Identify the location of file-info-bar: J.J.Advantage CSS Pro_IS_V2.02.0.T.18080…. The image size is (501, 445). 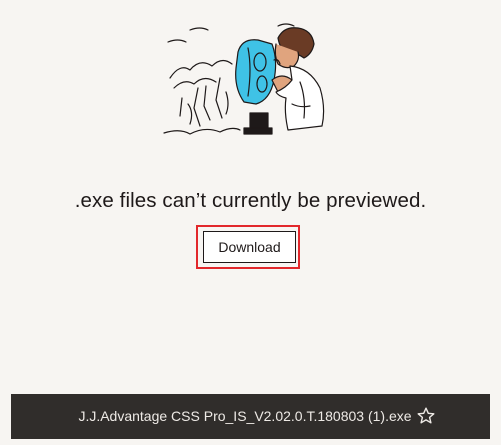
(250, 416).